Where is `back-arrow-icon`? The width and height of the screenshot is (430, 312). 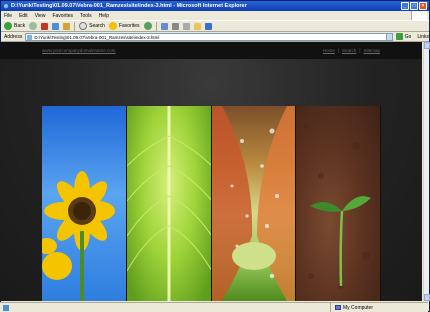 back-arrow-icon is located at coordinates (8, 26).